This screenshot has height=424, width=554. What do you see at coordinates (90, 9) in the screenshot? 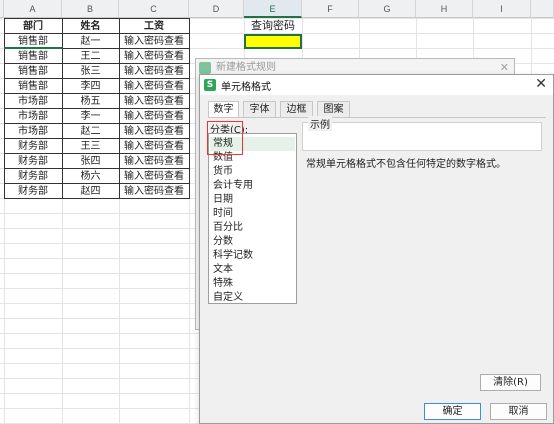
I see `column-header-b: B` at bounding box center [90, 9].